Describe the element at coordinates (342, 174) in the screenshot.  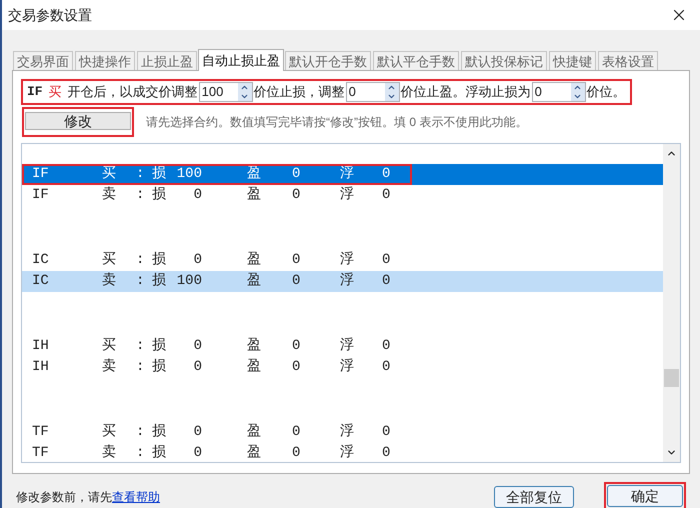
I see `list-row: IF 买 : 损 100 盈 0 浮 0` at that location.